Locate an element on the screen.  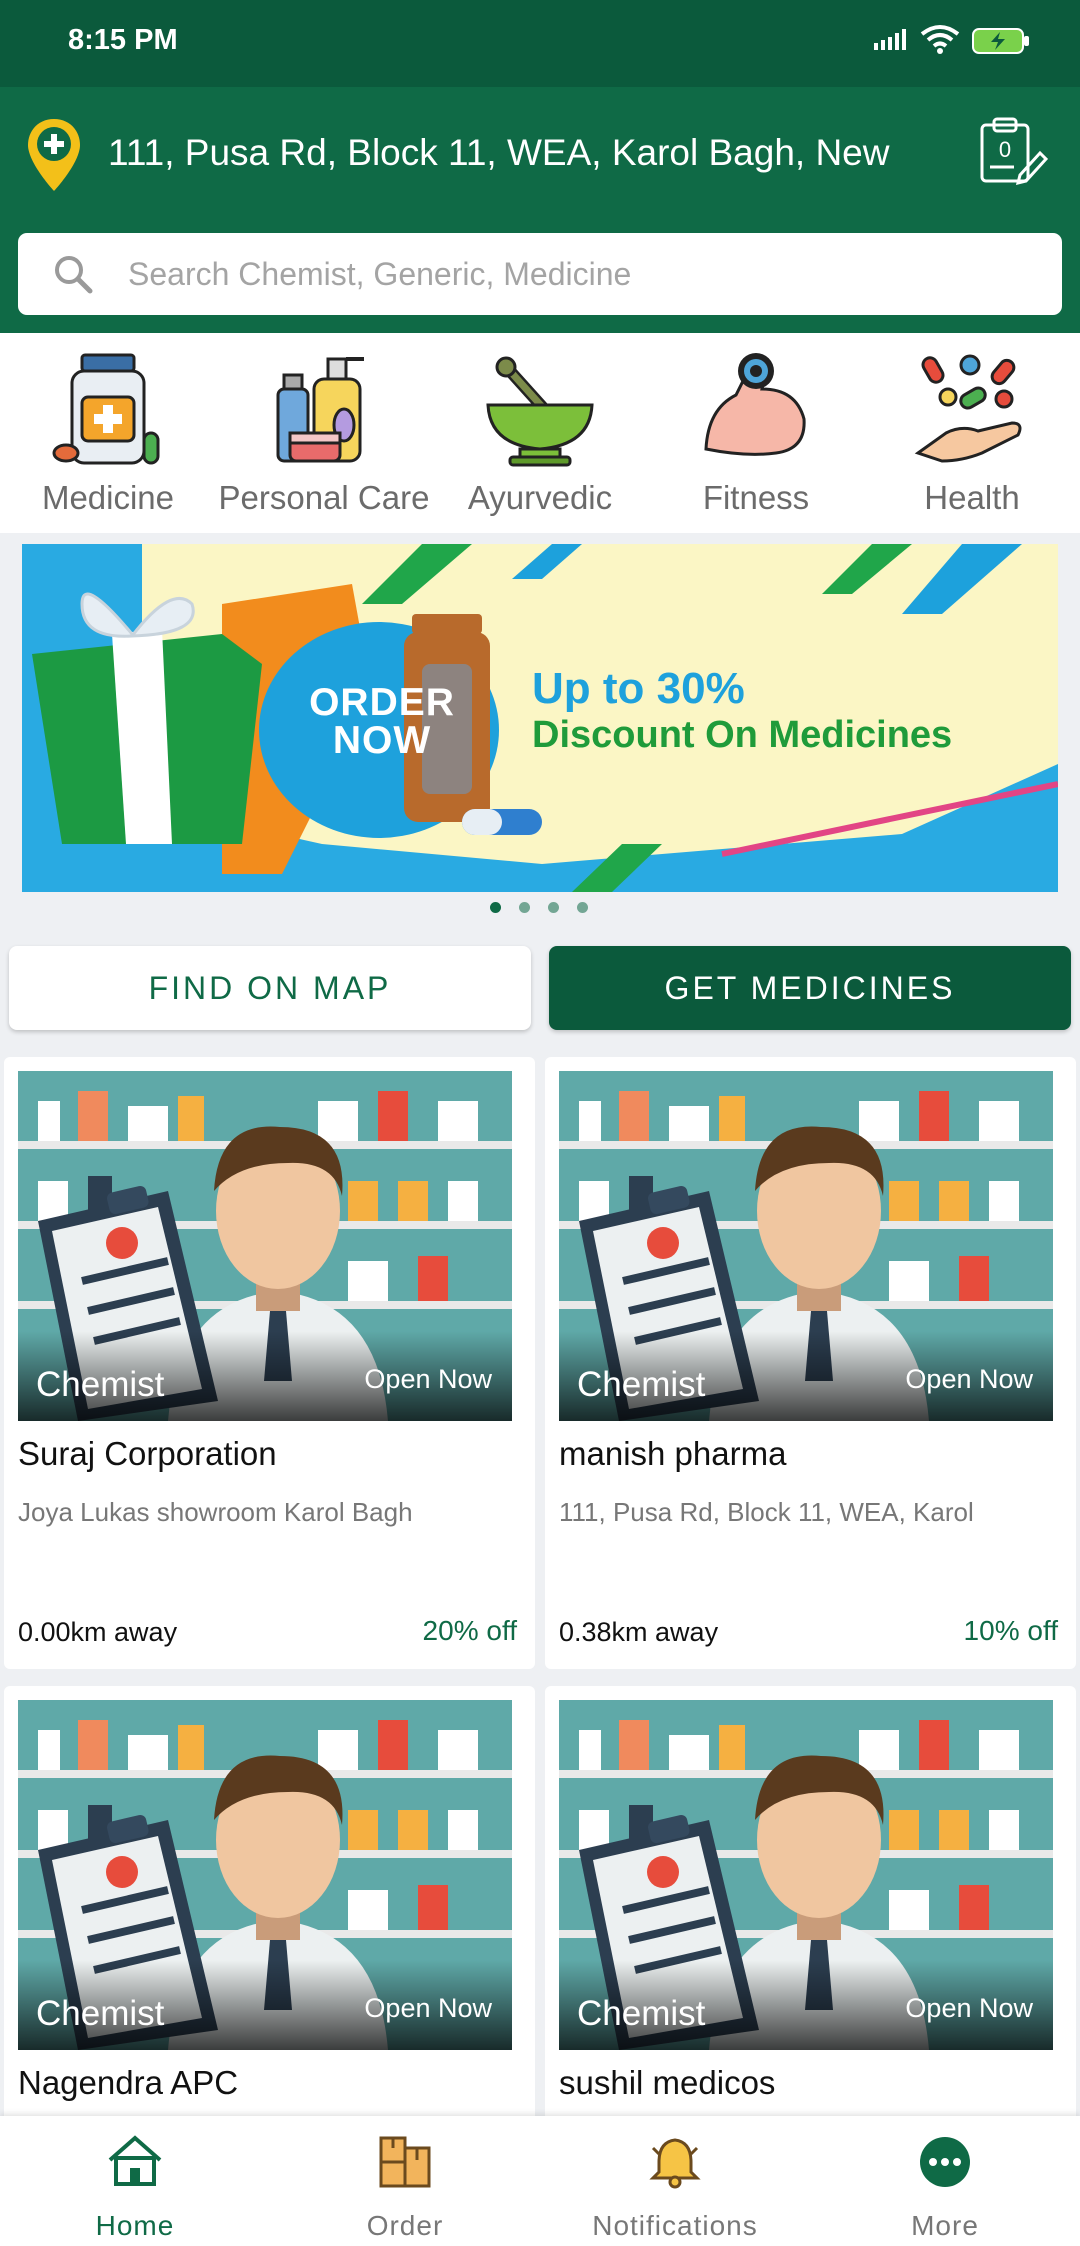
bicep-icon is located at coordinates (755, 404).